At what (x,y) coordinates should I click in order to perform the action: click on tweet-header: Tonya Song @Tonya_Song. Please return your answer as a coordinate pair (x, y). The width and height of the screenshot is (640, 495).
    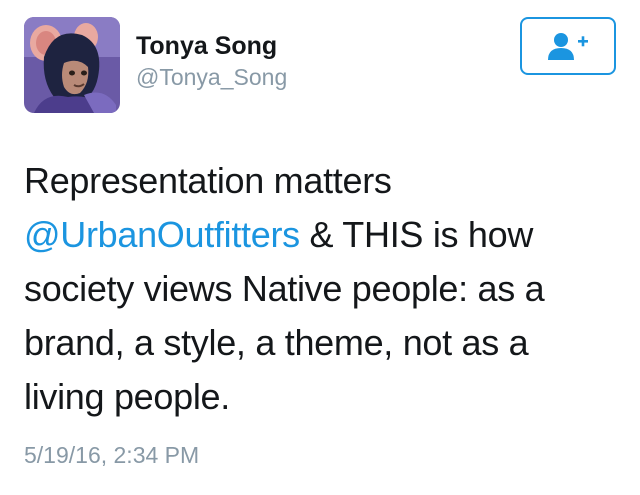
    Looking at the image, I should click on (155, 65).